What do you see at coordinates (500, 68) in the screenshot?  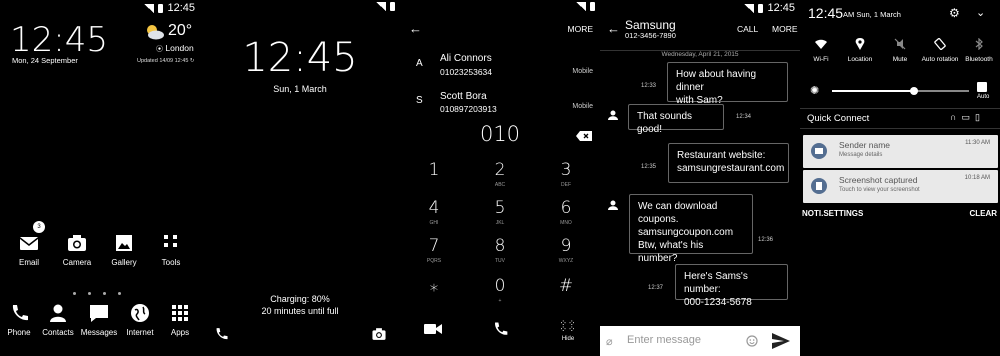 I see `contact-suggestion: A Ali Connors 01023253634 Mobile` at bounding box center [500, 68].